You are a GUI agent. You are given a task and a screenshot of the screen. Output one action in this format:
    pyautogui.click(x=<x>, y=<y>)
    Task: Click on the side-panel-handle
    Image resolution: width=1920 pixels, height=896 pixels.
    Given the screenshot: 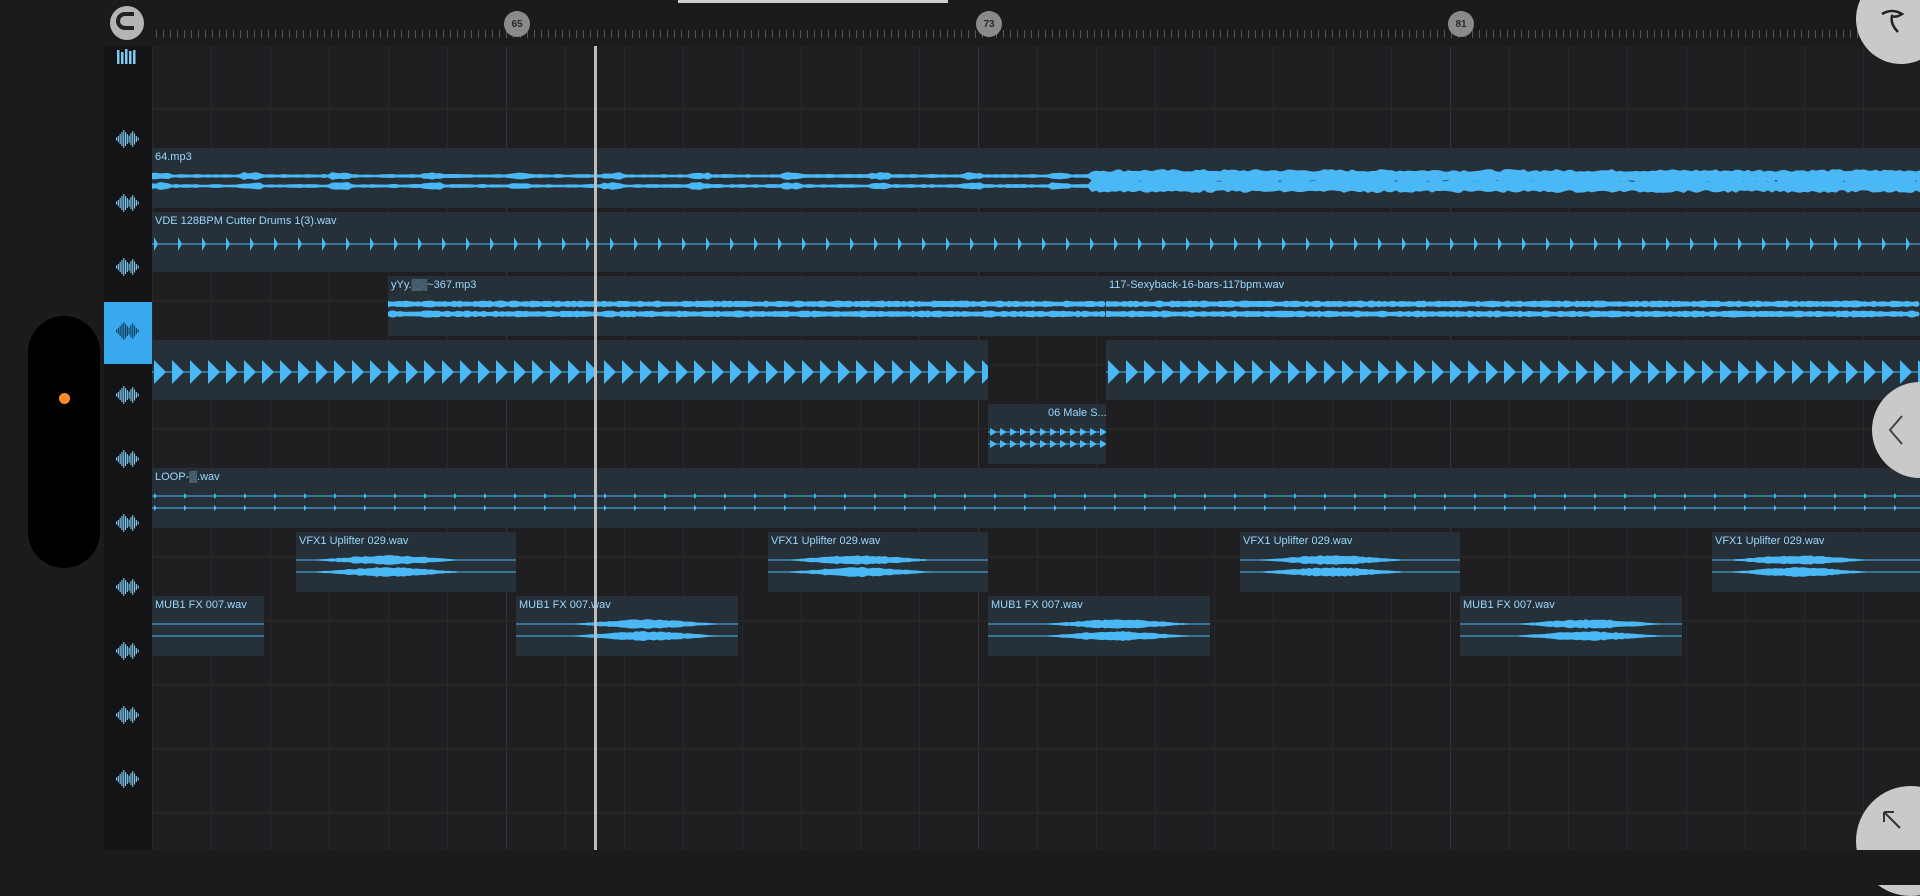 What is the action you would take?
    pyautogui.click(x=64, y=442)
    